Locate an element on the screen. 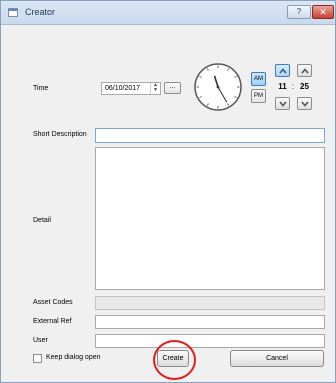 The width and height of the screenshot is (336, 383). date-spinner: ▲ ▼ is located at coordinates (155, 88).